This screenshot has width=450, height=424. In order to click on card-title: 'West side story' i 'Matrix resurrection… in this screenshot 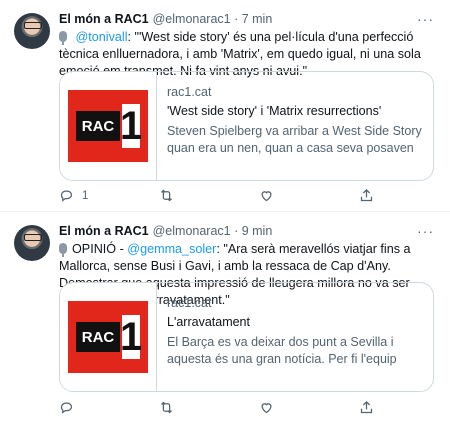, I will do `click(274, 111)`.